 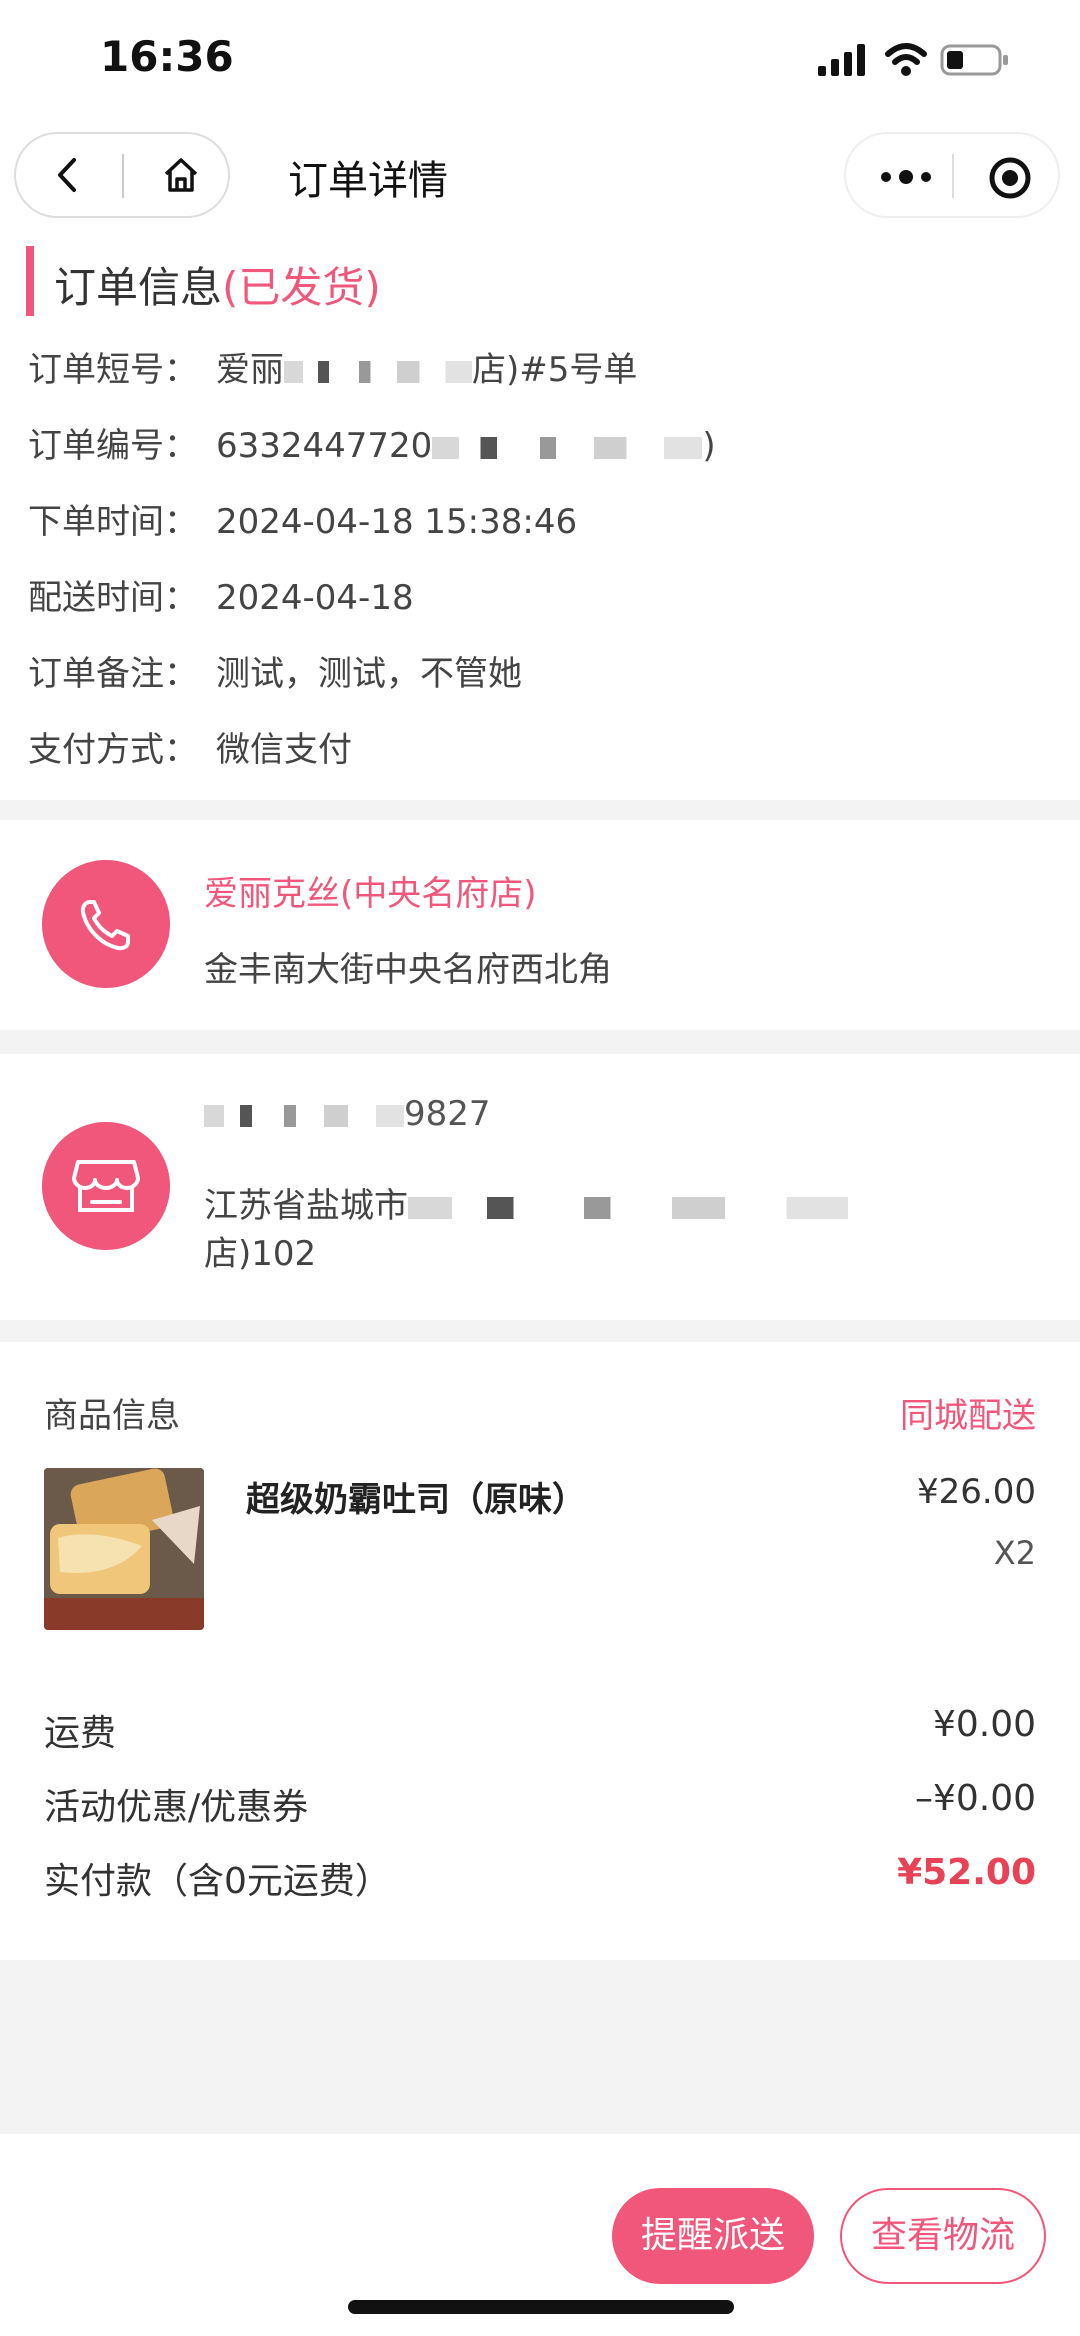 What do you see at coordinates (540, 1730) in the screenshot?
I see `fee-row-shipping: 运费 ¥0.00` at bounding box center [540, 1730].